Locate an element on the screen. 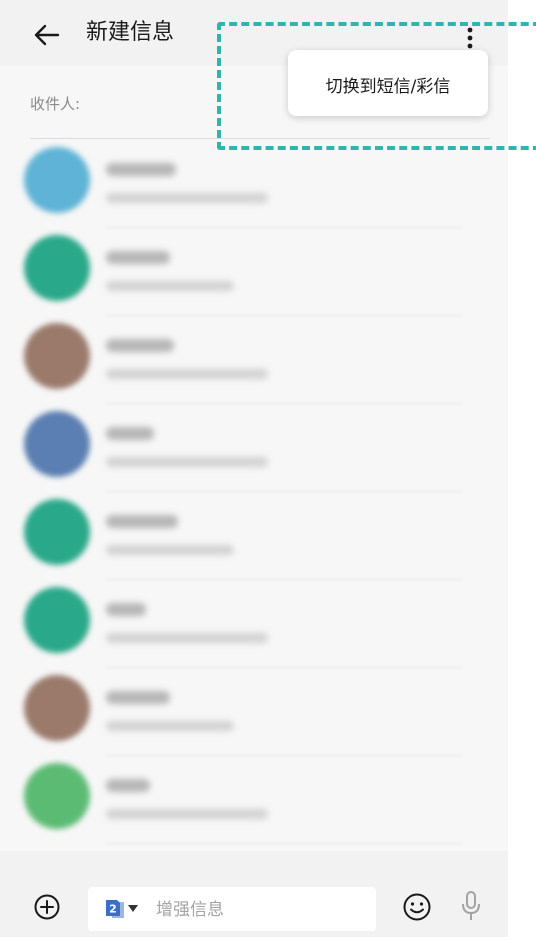 The image size is (536, 937). chevron-down-icon is located at coordinates (133, 909).